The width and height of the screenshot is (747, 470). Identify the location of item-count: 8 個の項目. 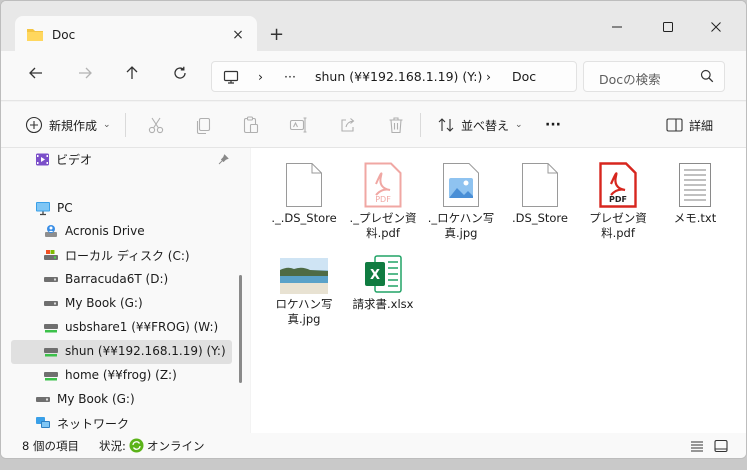
(50, 446).